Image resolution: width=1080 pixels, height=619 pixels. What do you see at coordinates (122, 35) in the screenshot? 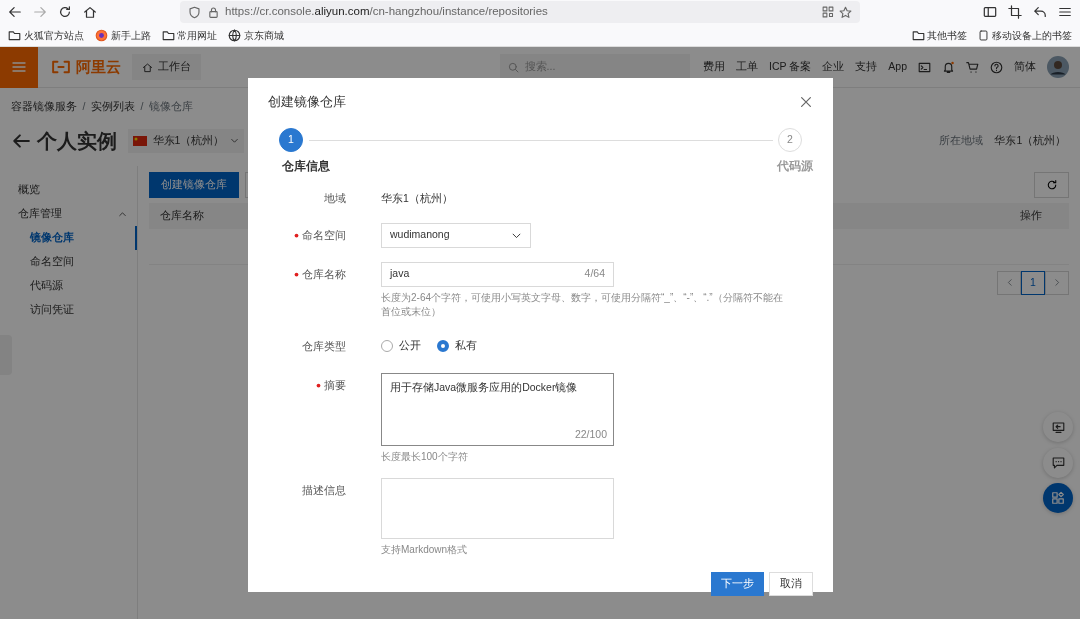
I see `bookmark-link: 新手上路` at bounding box center [122, 35].